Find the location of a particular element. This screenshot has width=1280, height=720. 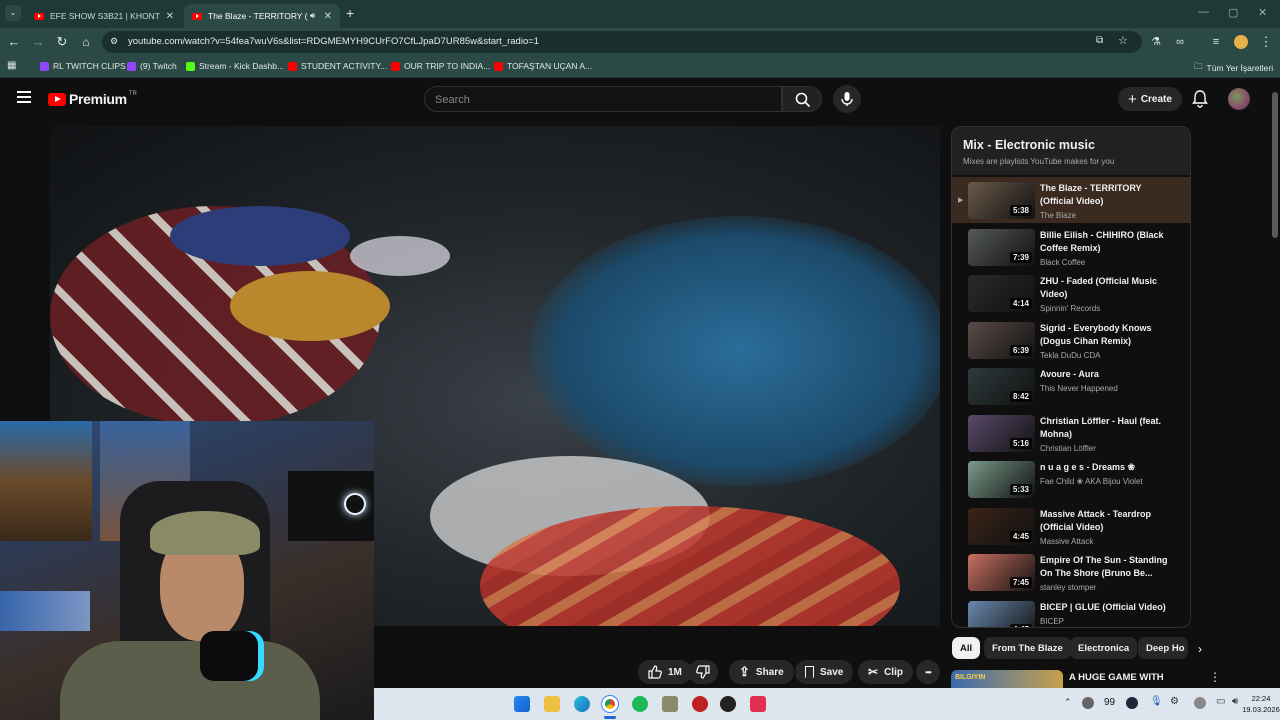

app-tray-icon: ⚙︎ is located at coordinates (1174, 701).